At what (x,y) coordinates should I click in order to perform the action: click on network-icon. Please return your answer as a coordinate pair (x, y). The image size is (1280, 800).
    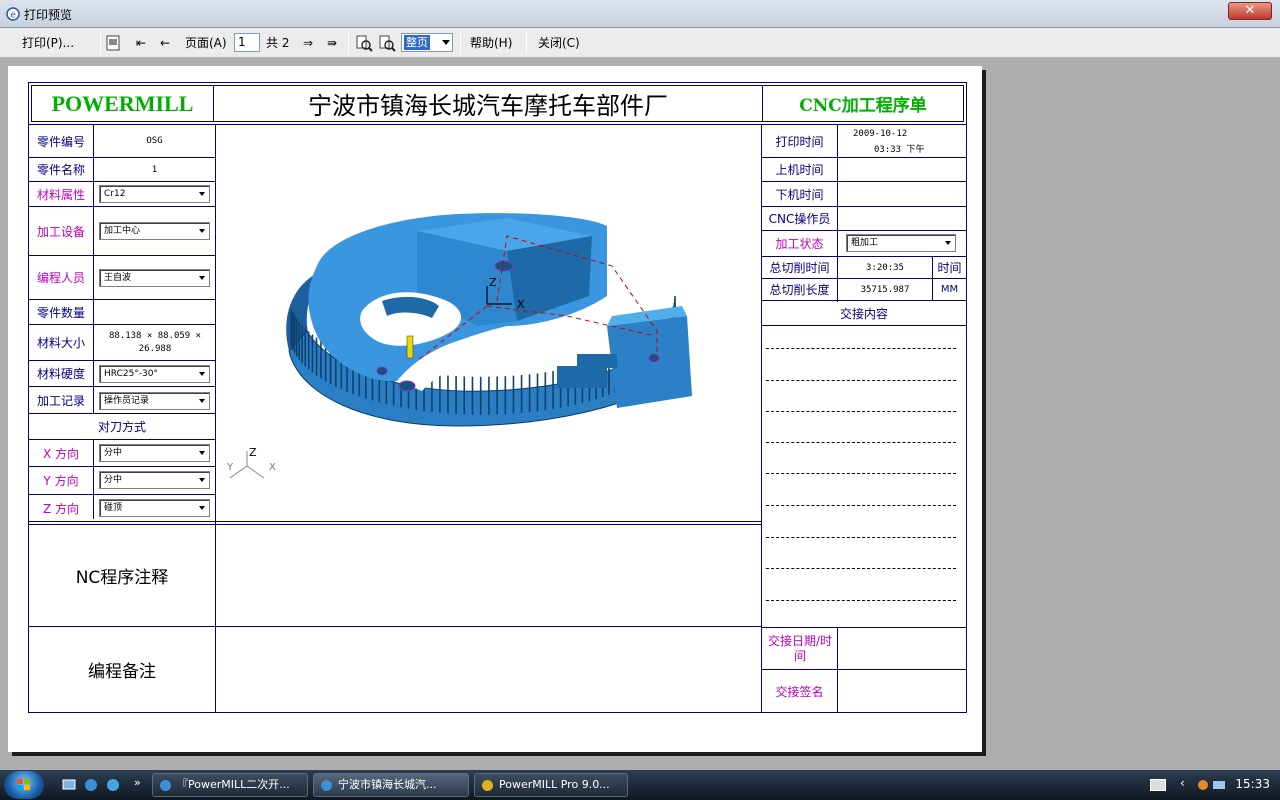
    Looking at the image, I should click on (1219, 785).